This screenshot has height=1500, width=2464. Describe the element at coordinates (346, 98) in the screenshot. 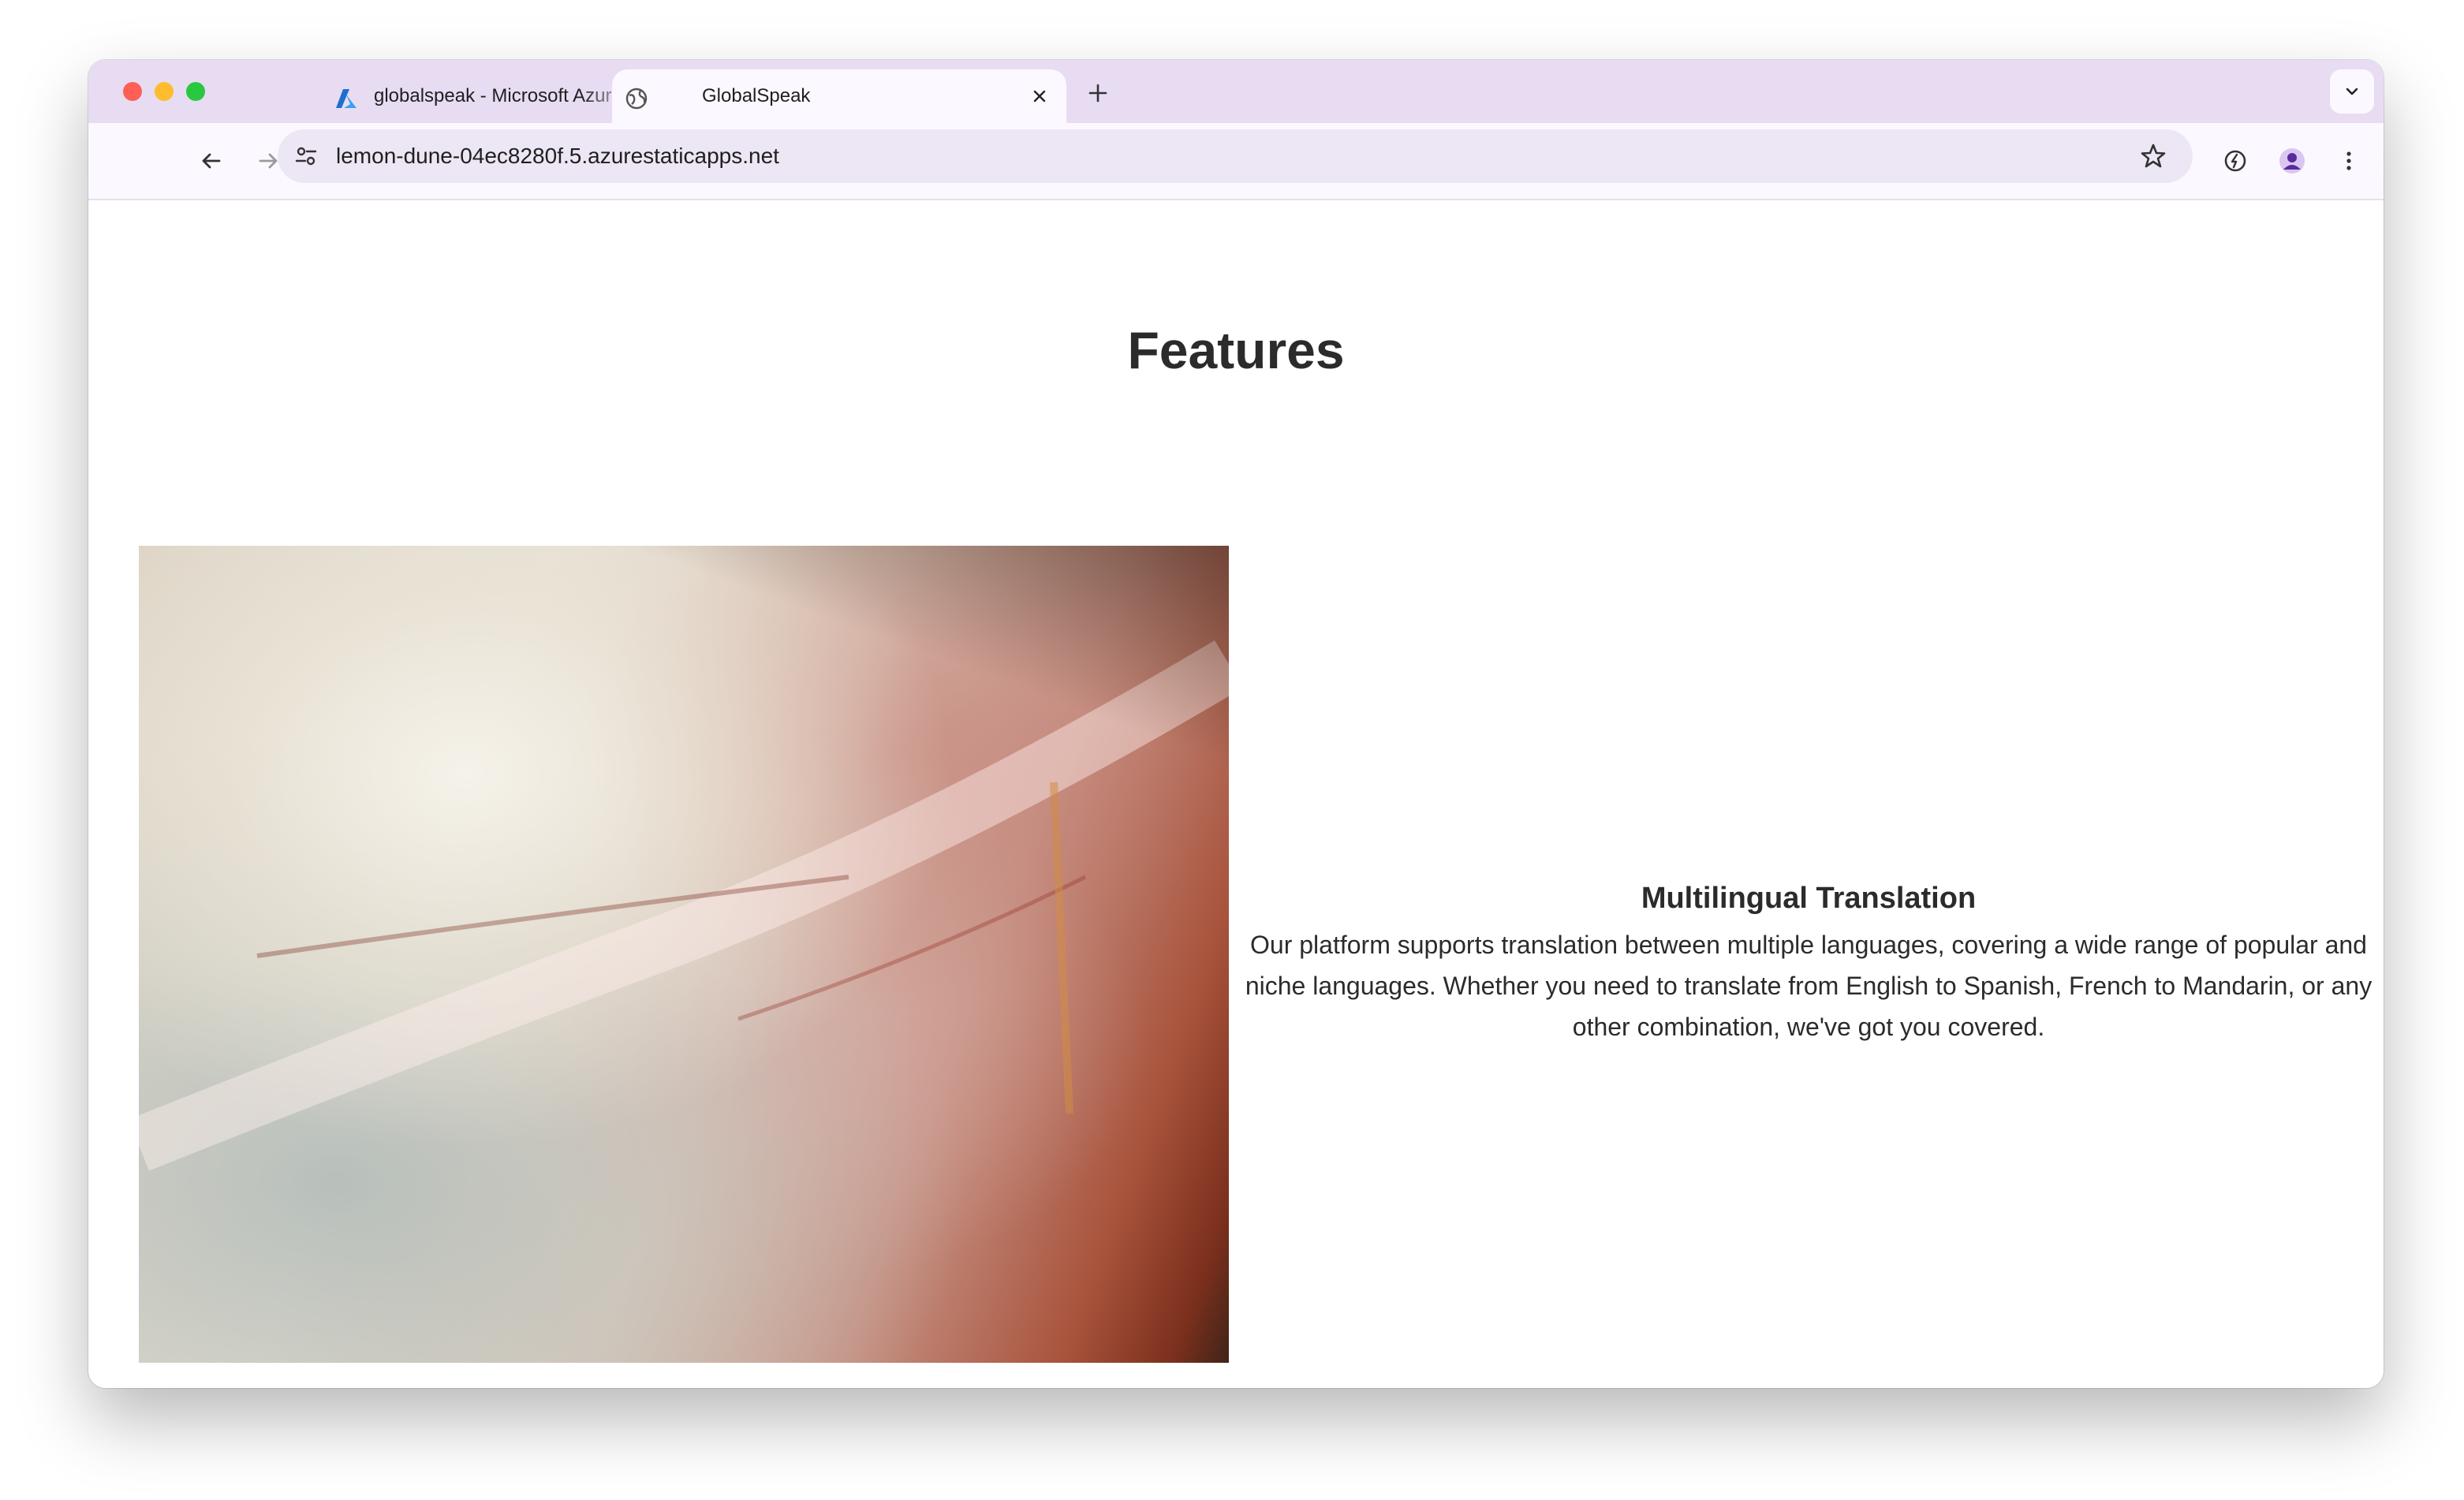

I see `azure-logo-icon` at that location.